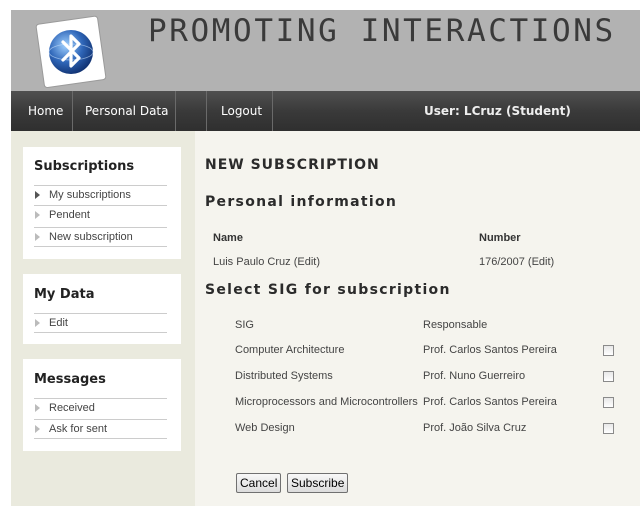  What do you see at coordinates (265, 428) in the screenshot?
I see `sig-name: Web Design` at bounding box center [265, 428].